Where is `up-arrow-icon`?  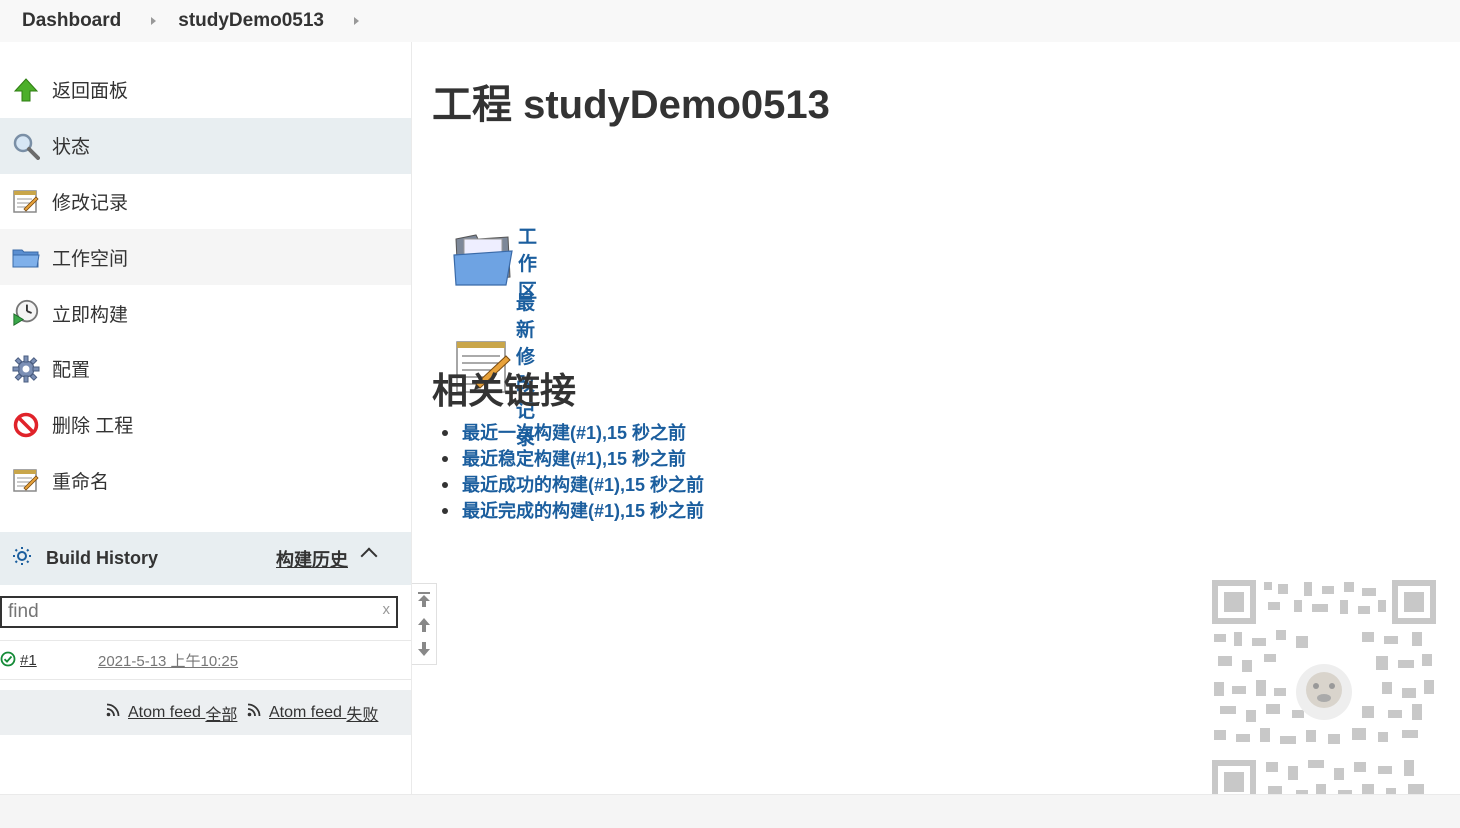 up-arrow-icon is located at coordinates (26, 90).